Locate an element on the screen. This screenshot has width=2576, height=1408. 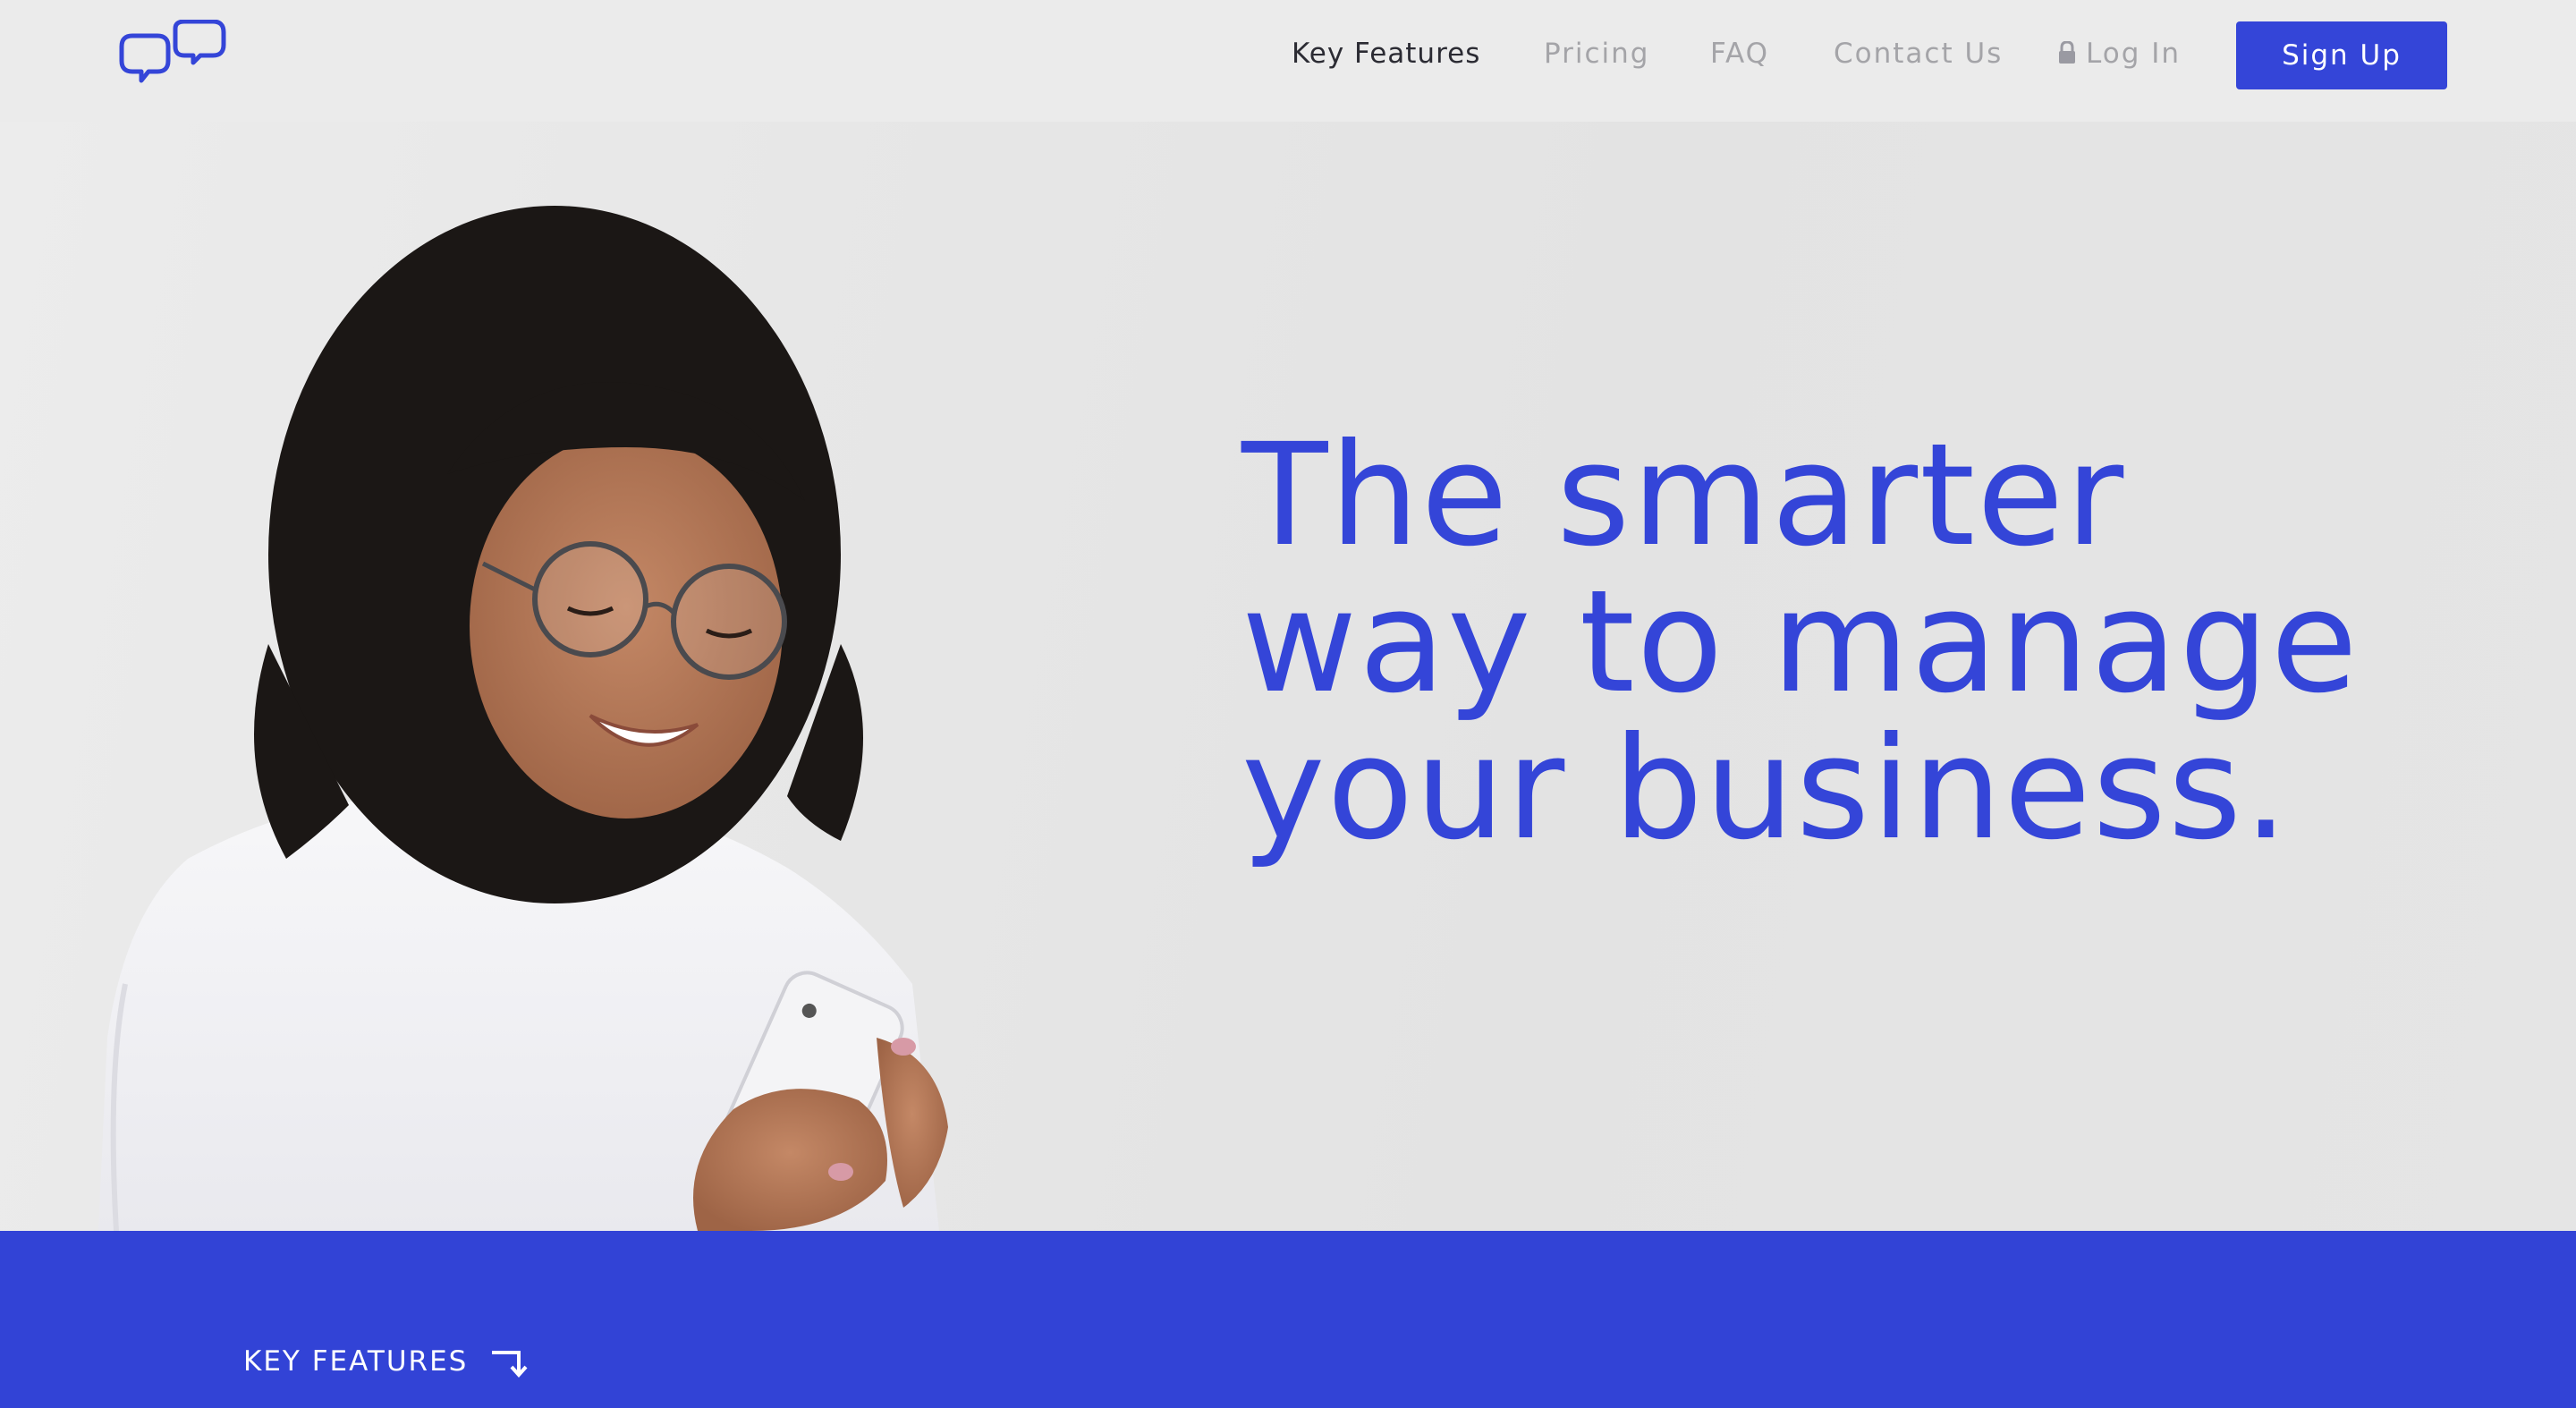
headline-line: way to manage is located at coordinates (1800, 642).